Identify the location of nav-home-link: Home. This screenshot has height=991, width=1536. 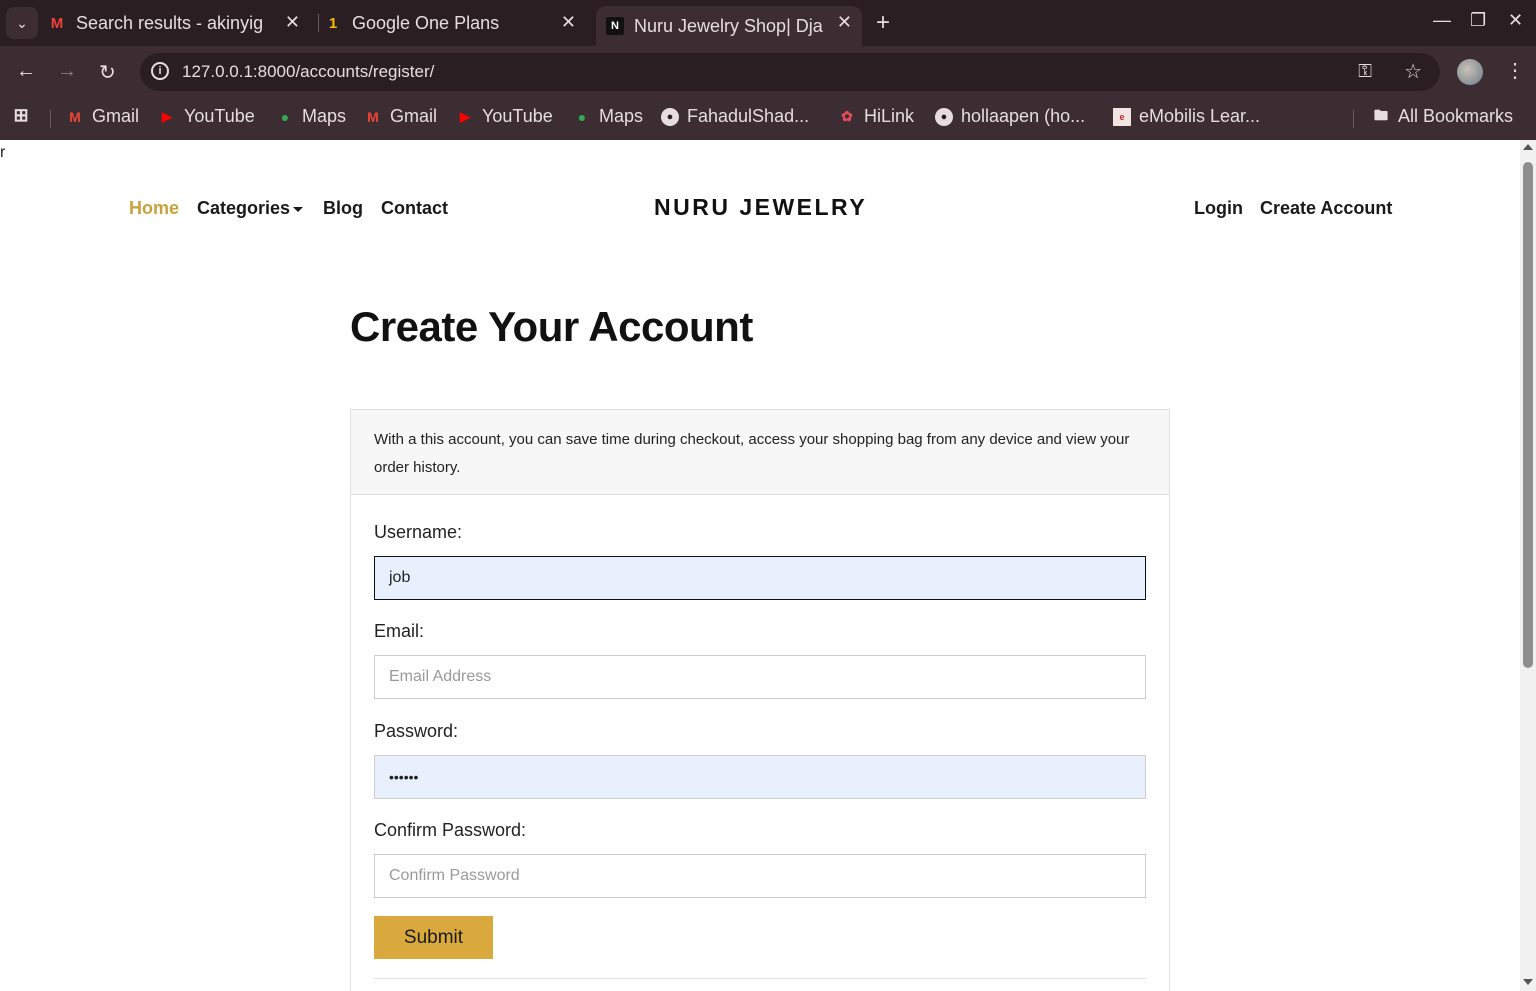
(154, 208).